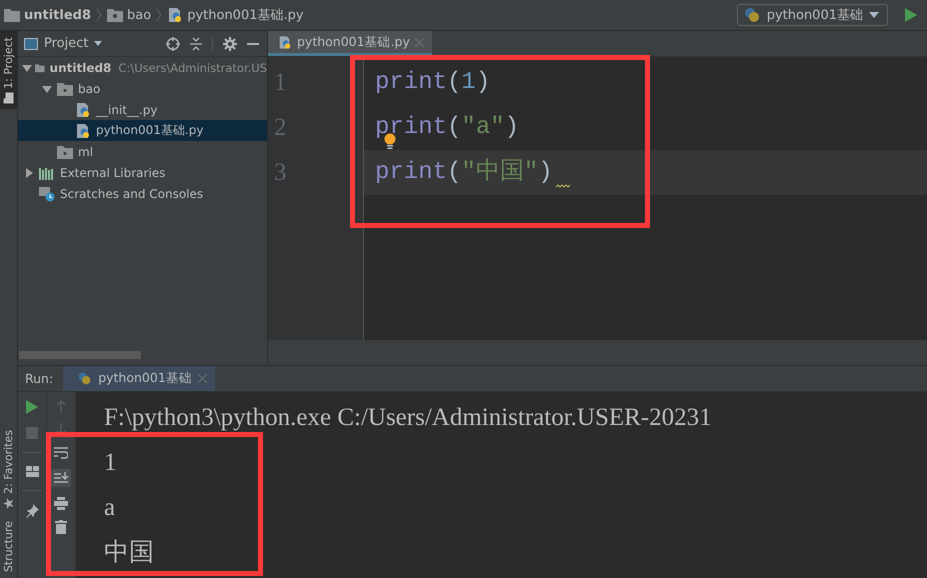  I want to click on tree-item: External Libraries, so click(142, 172).